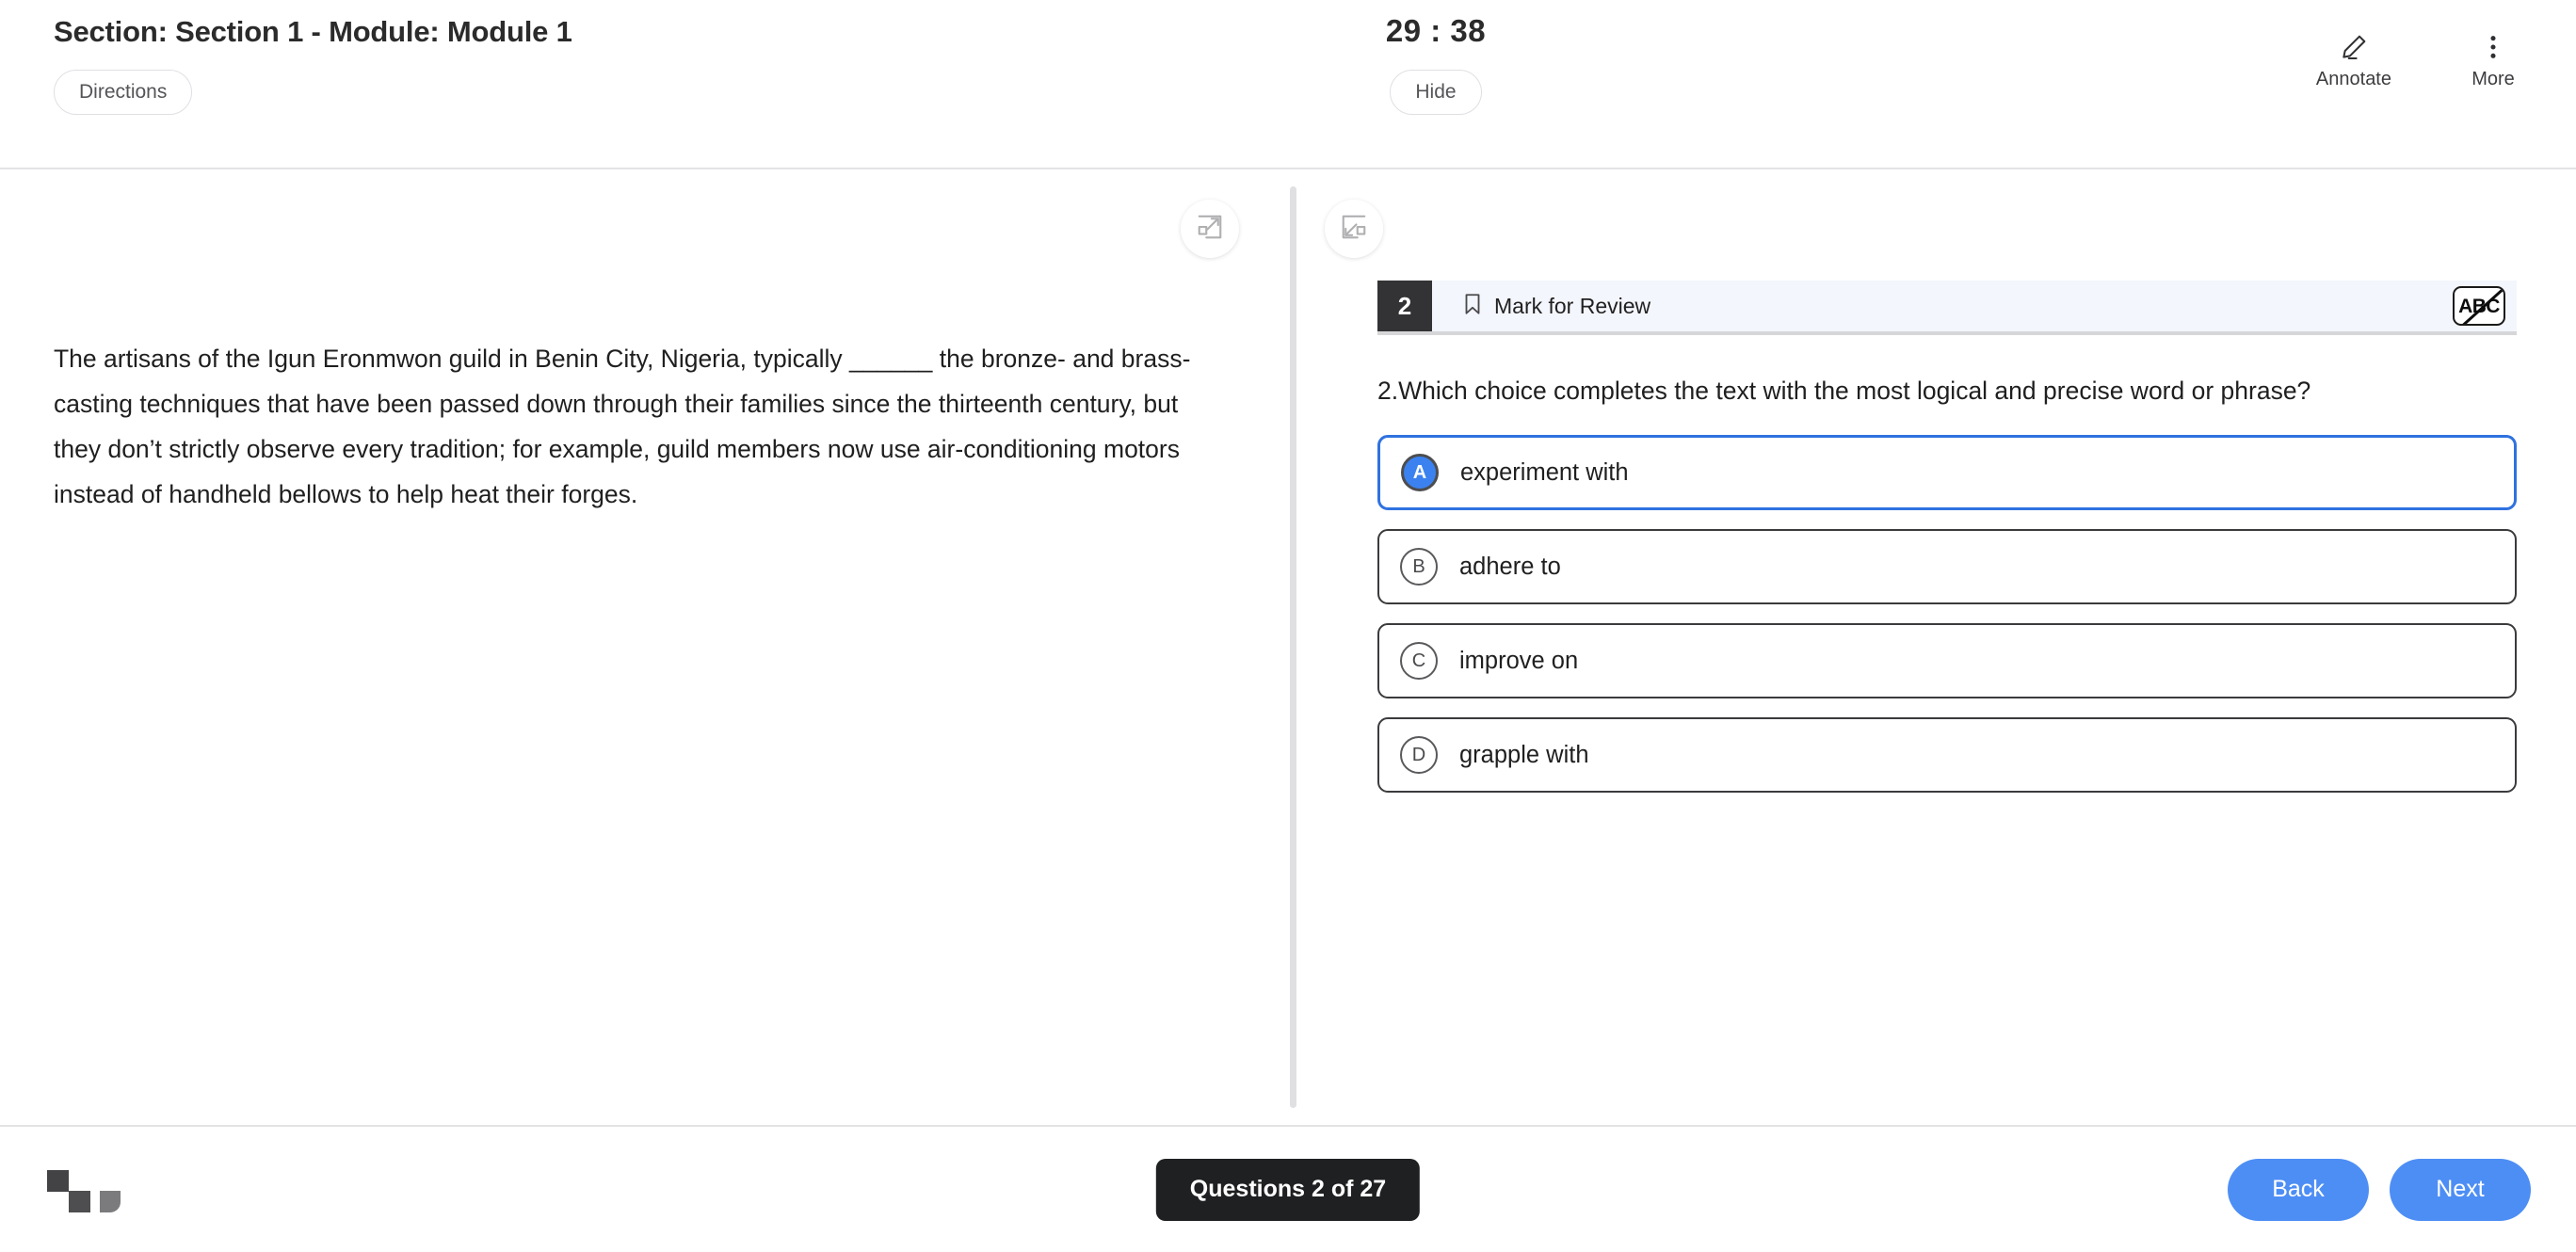  Describe the element at coordinates (2353, 79) in the screenshot. I see `annotate-label: Annotate` at that location.